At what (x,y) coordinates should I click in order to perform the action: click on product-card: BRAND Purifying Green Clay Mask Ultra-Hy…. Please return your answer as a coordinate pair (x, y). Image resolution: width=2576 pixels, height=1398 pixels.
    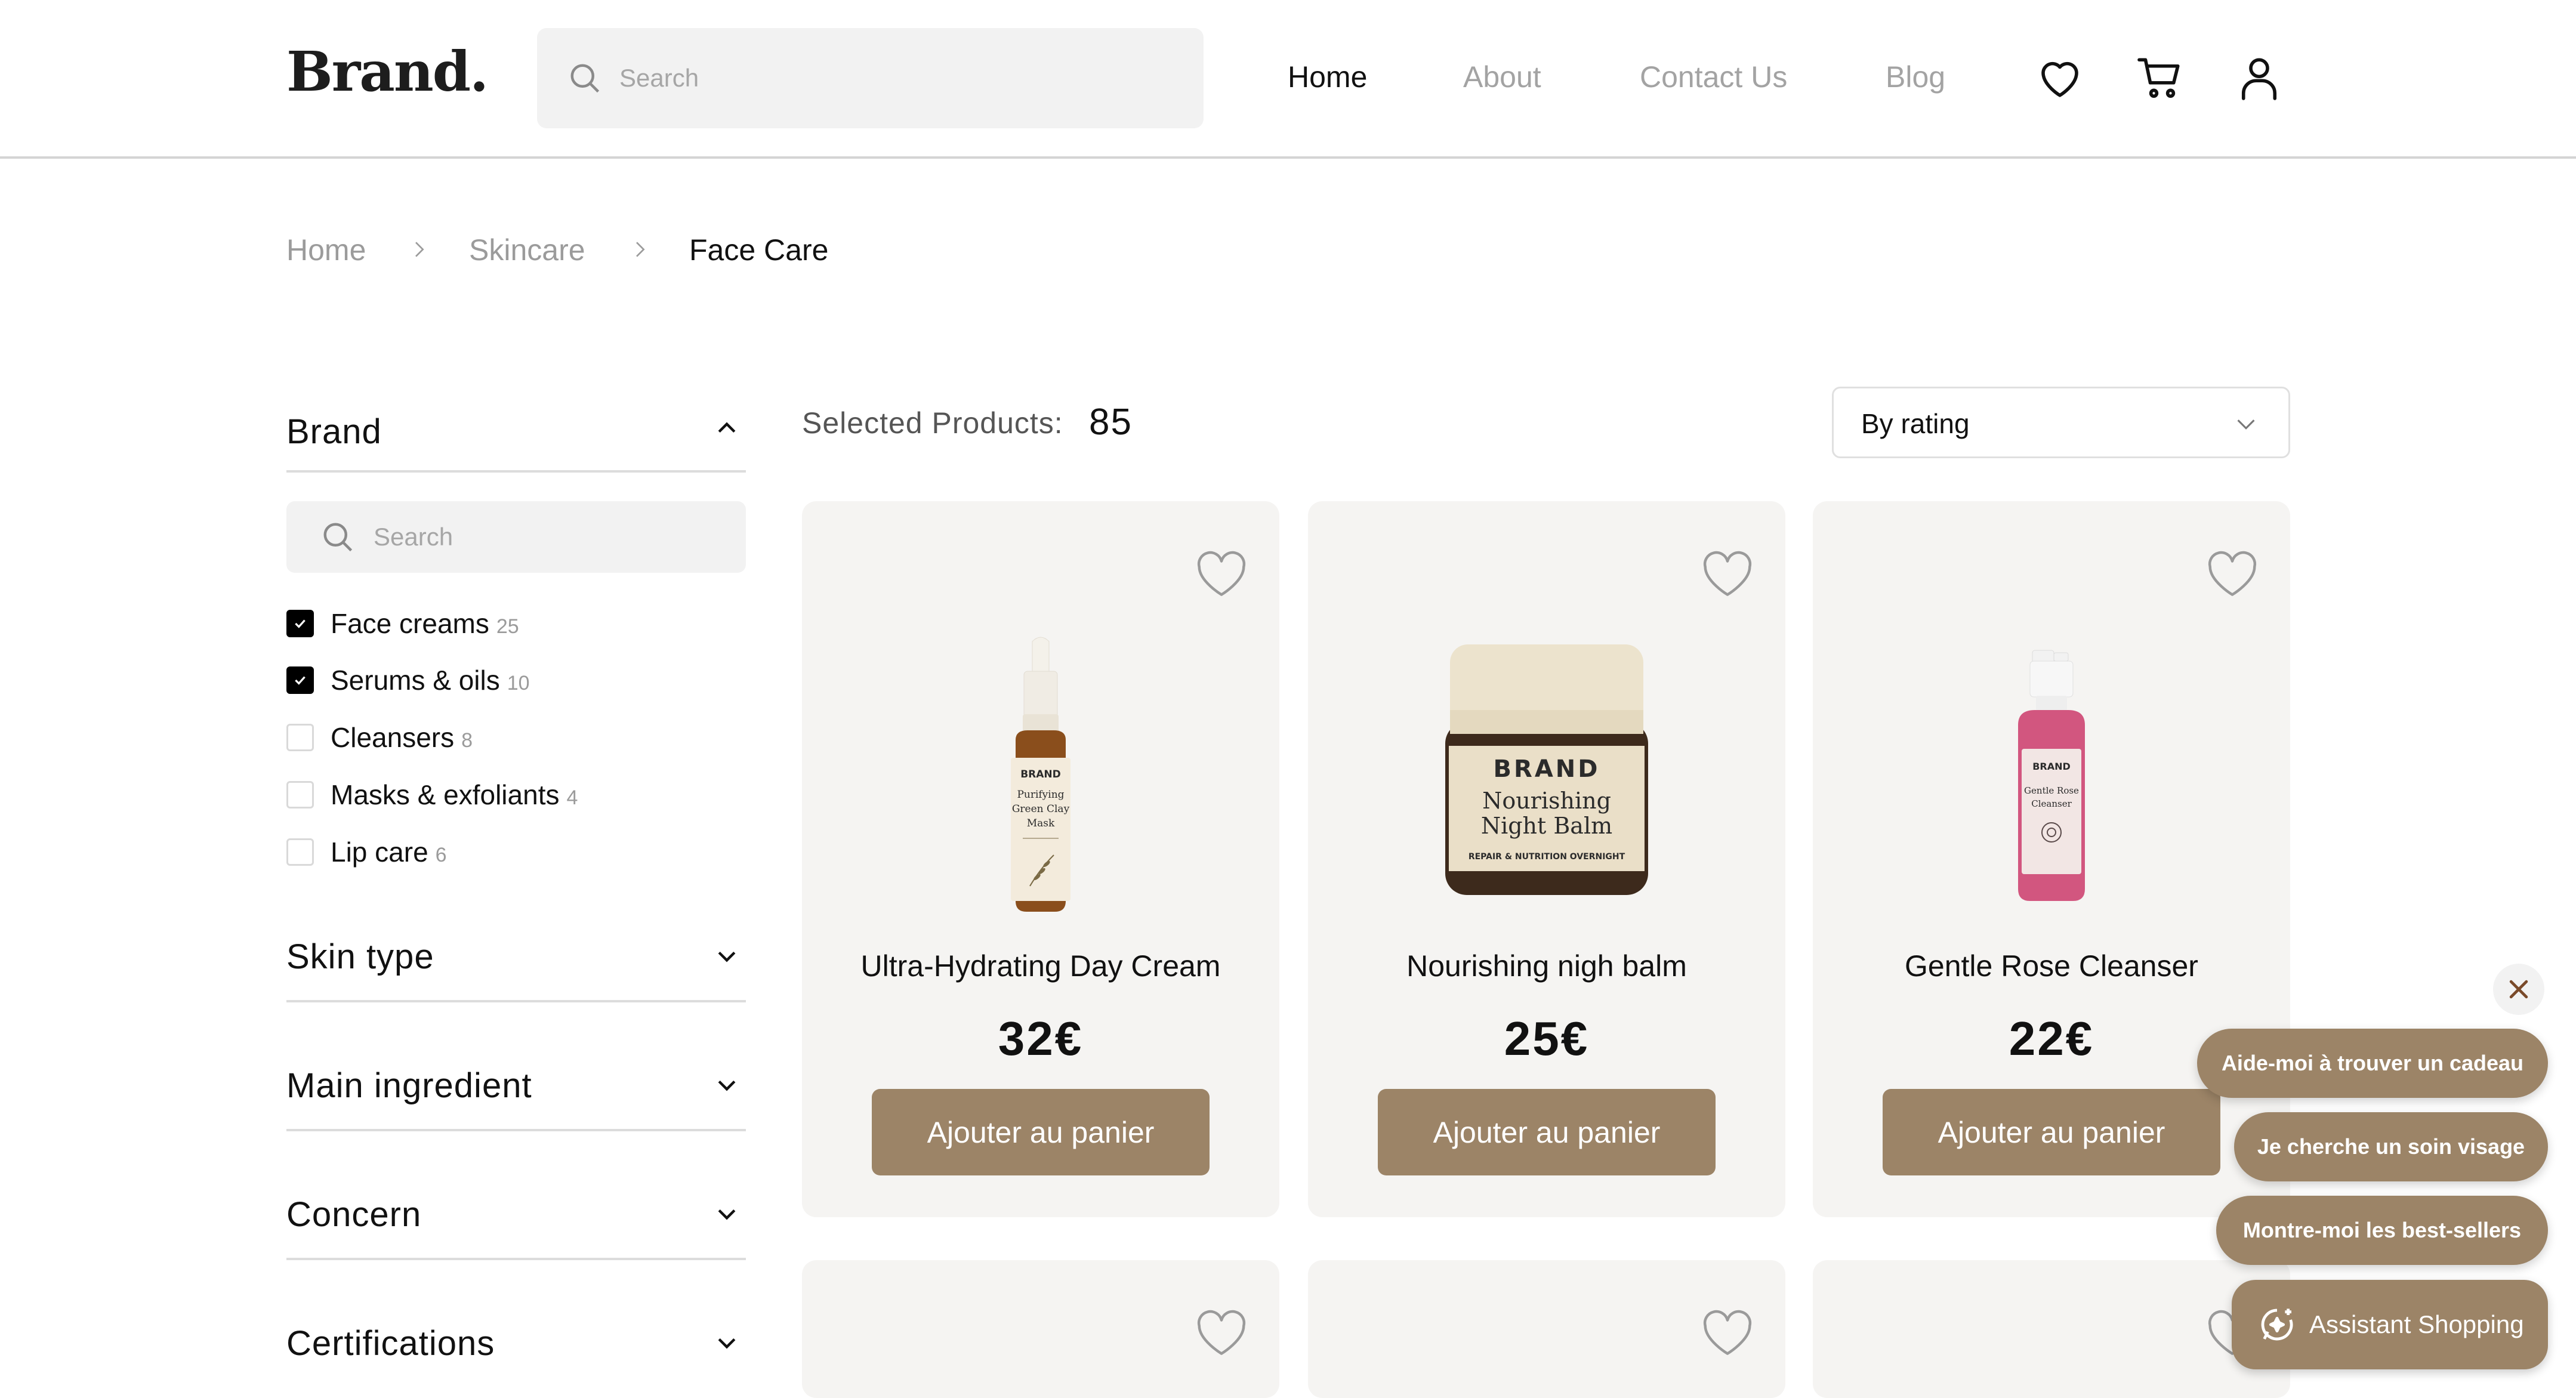
    Looking at the image, I should click on (1041, 859).